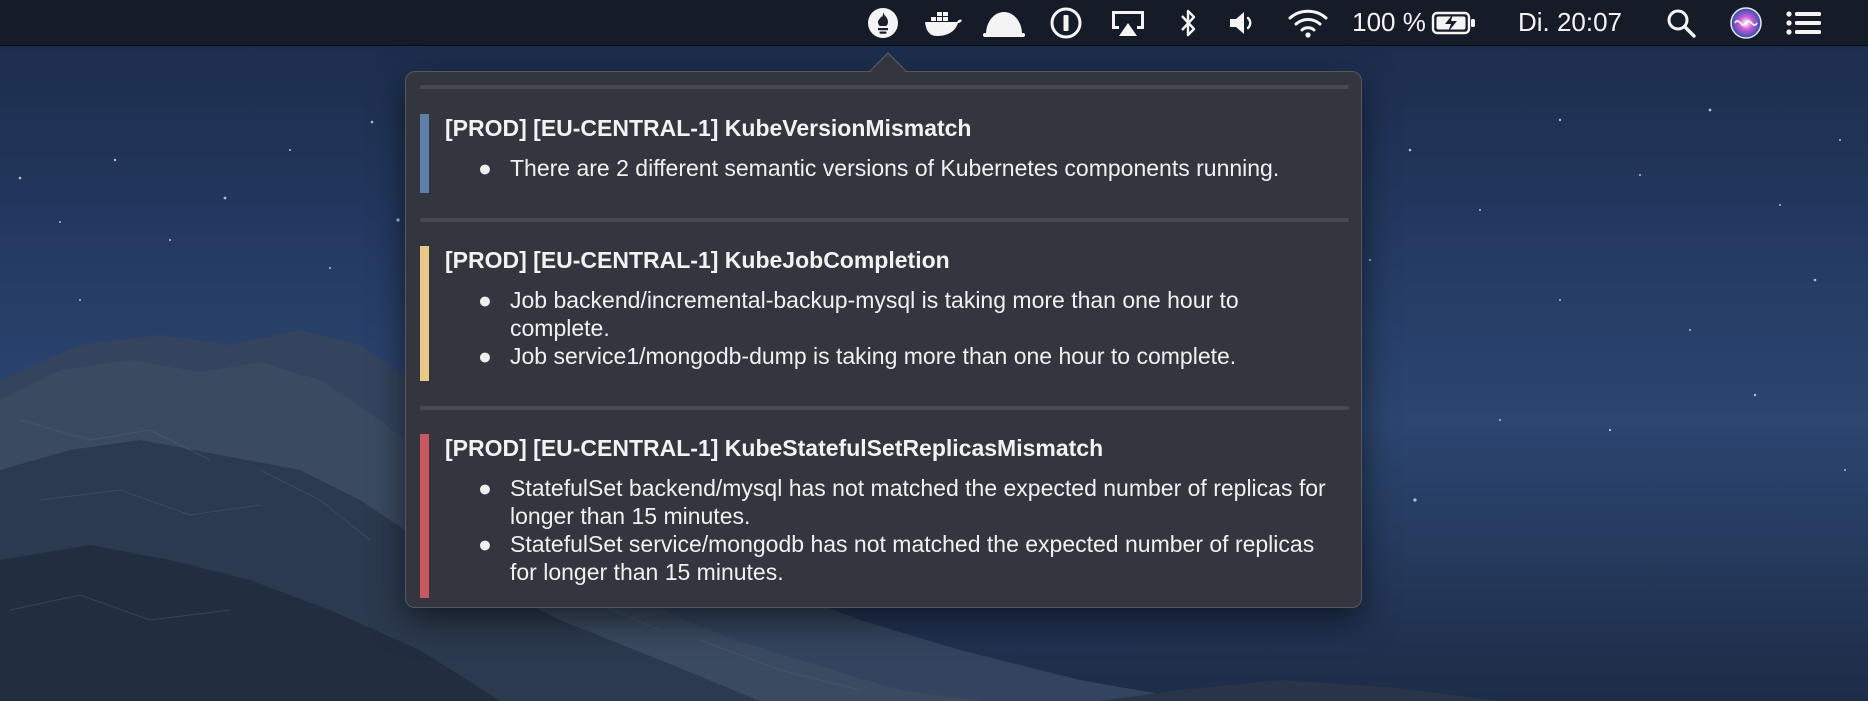 The width and height of the screenshot is (1868, 701). Describe the element at coordinates (697, 260) in the screenshot. I see `alert-title: [PROD] [EU-CENTRAL-1] KubeJobCompletion` at that location.